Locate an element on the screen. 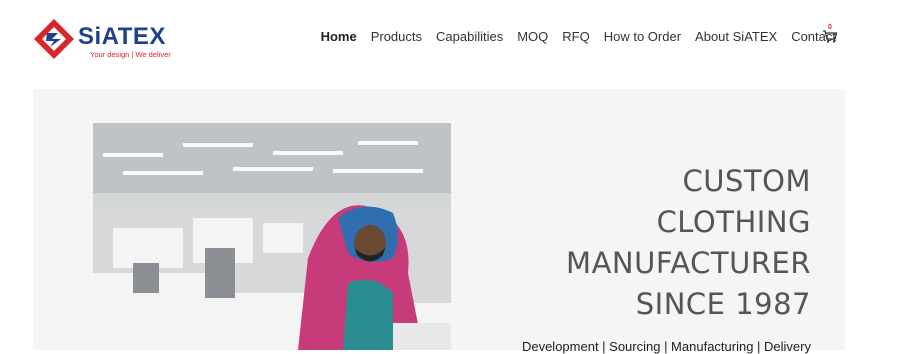 Image resolution: width=900 pixels, height=354 pixels. cart-count-badge: 0 is located at coordinates (830, 27).